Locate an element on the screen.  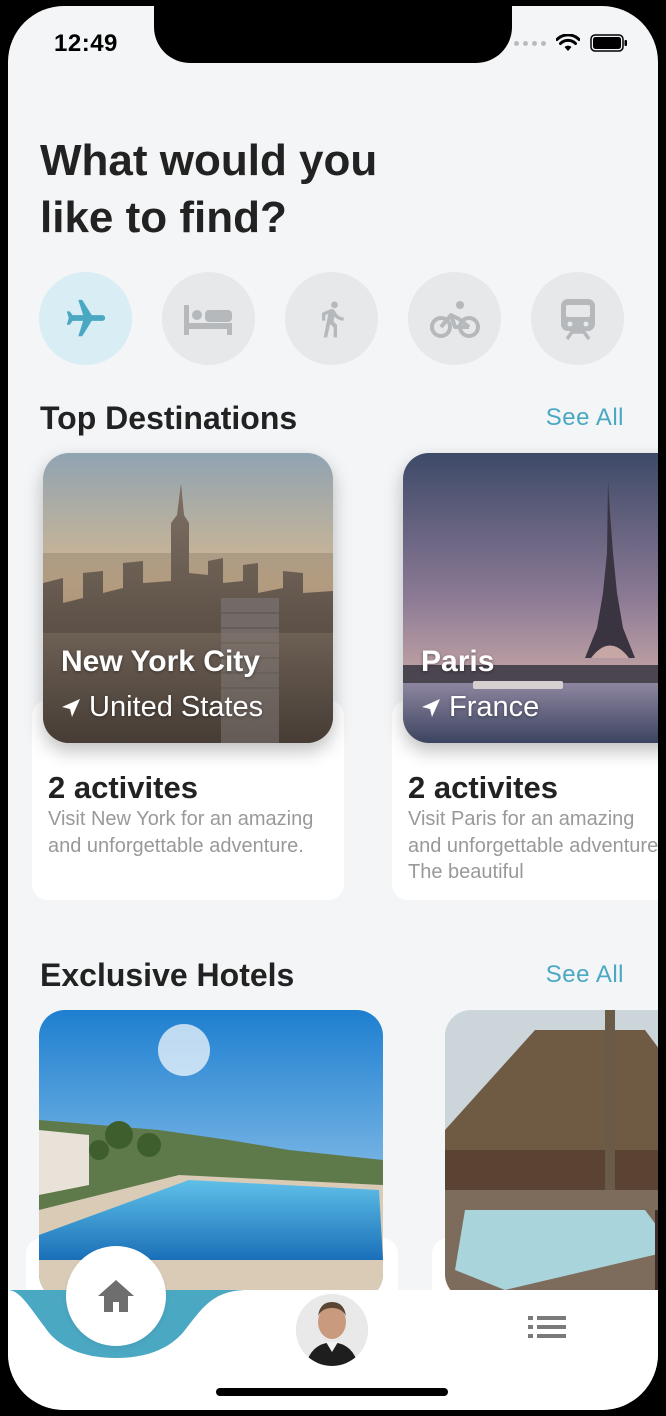
avatar-image is located at coordinates (332, 1330).